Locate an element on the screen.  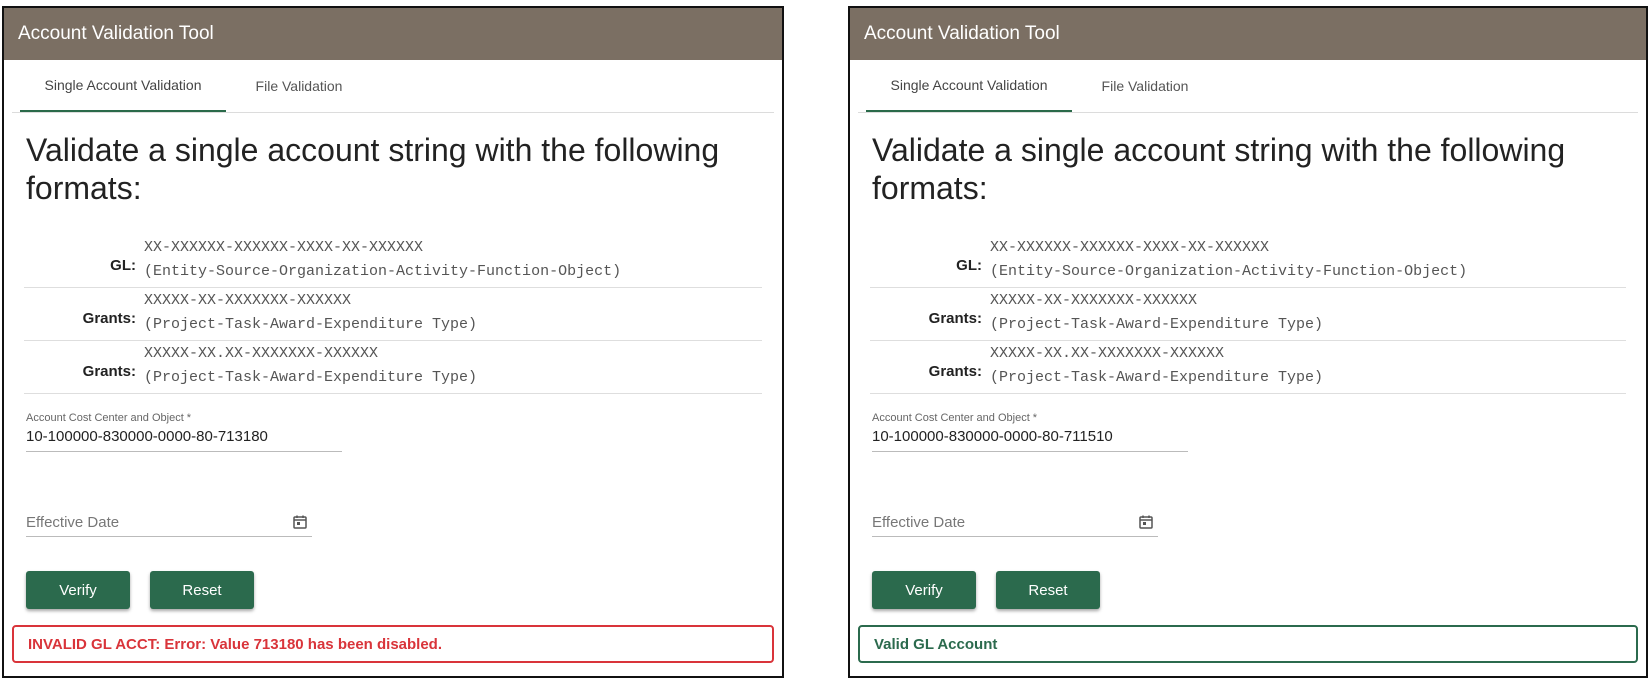
account-input: 10-100000-830000-0000-80-711510 is located at coordinates (1030, 440).